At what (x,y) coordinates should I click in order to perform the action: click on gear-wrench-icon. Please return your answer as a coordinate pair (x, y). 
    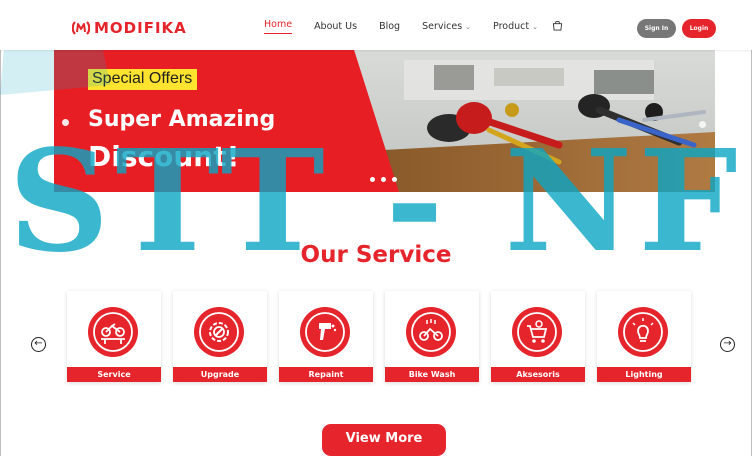
    Looking at the image, I should click on (219, 332).